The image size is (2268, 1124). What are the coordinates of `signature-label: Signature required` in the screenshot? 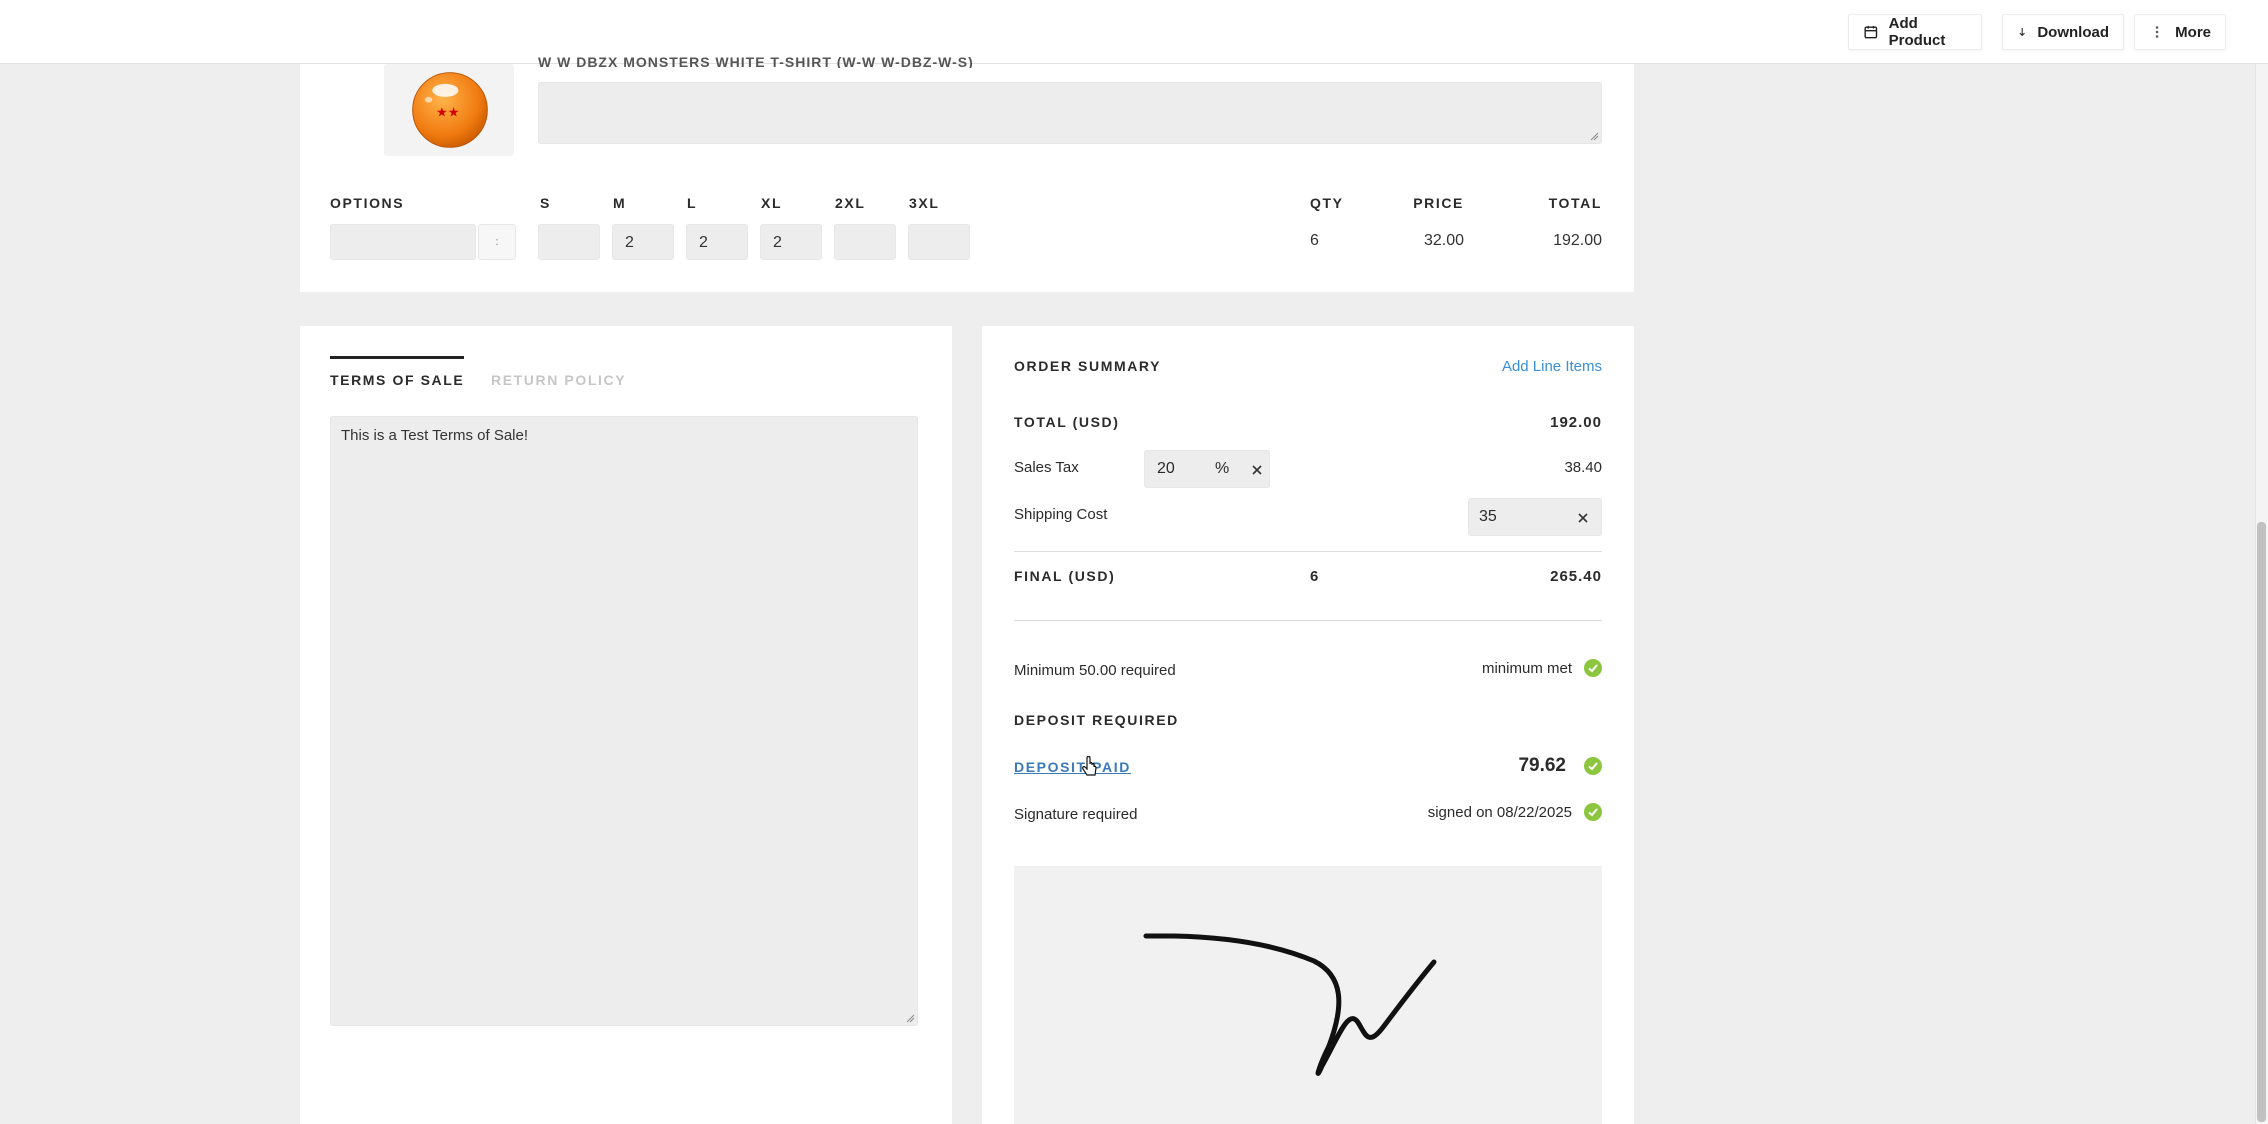 It's located at (1076, 814).